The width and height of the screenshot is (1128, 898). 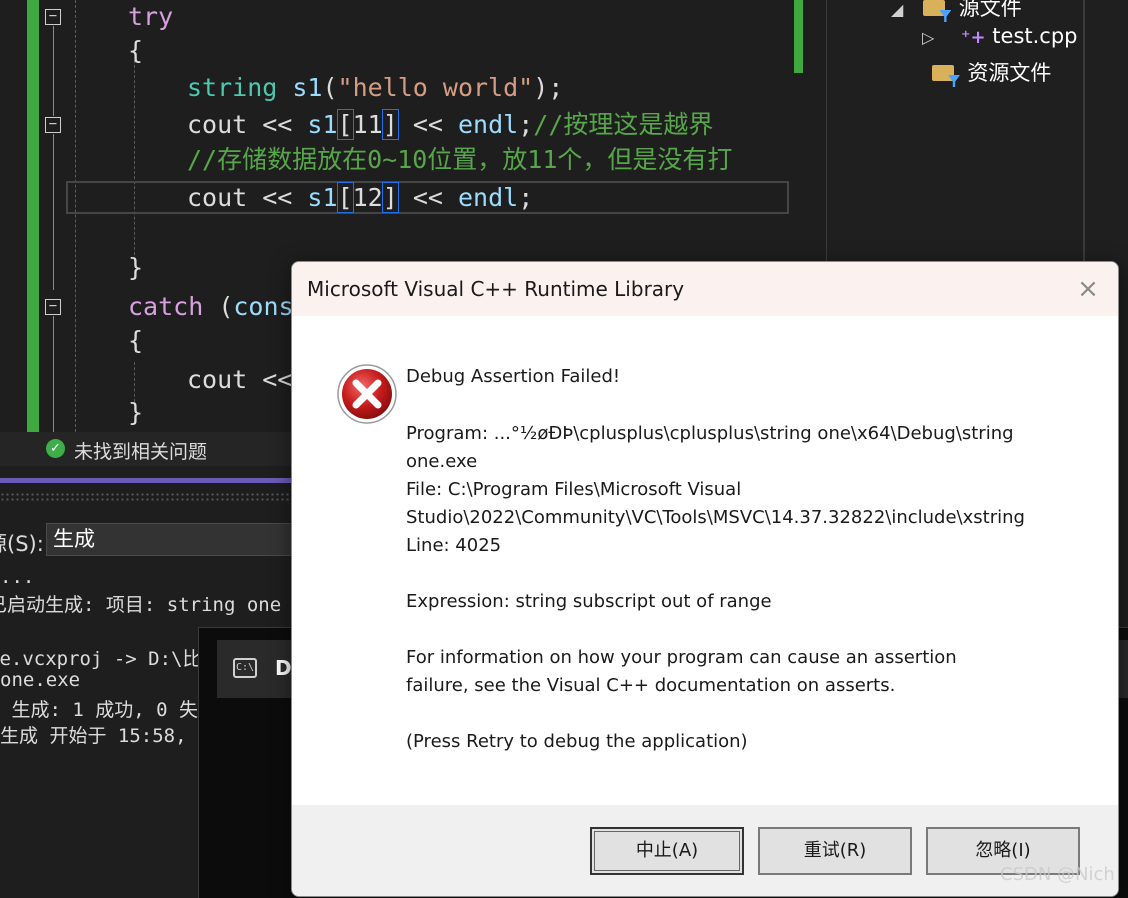 What do you see at coordinates (623, 124) in the screenshot?
I see `code-comment: //按理这是越界` at bounding box center [623, 124].